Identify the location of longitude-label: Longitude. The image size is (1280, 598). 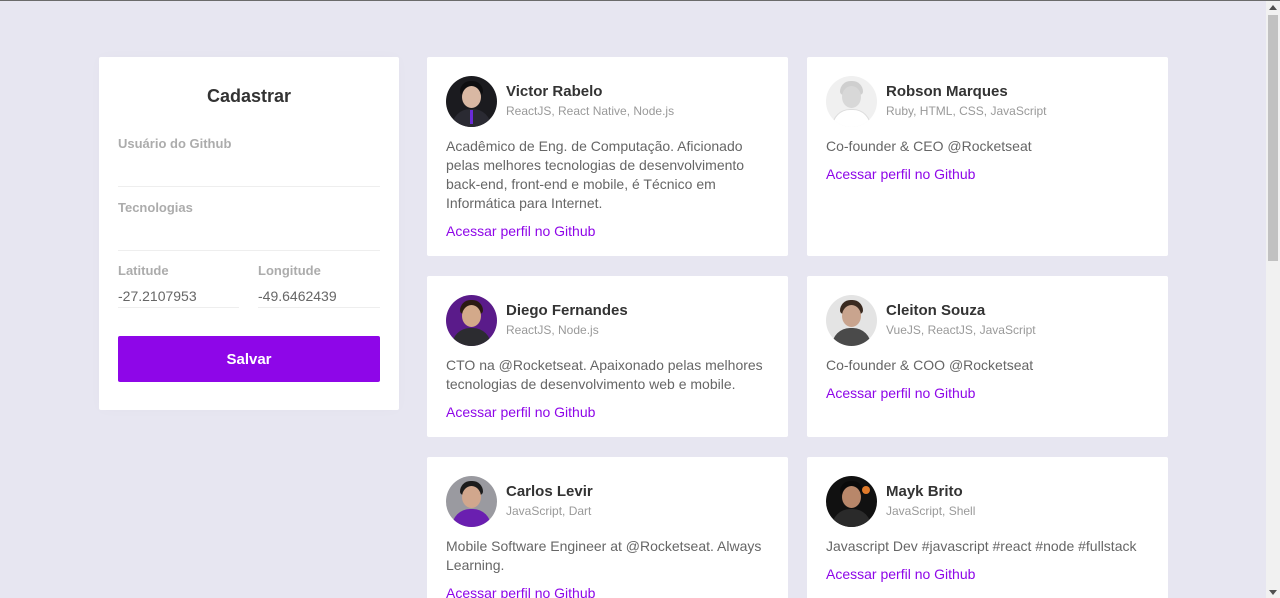
(289, 270).